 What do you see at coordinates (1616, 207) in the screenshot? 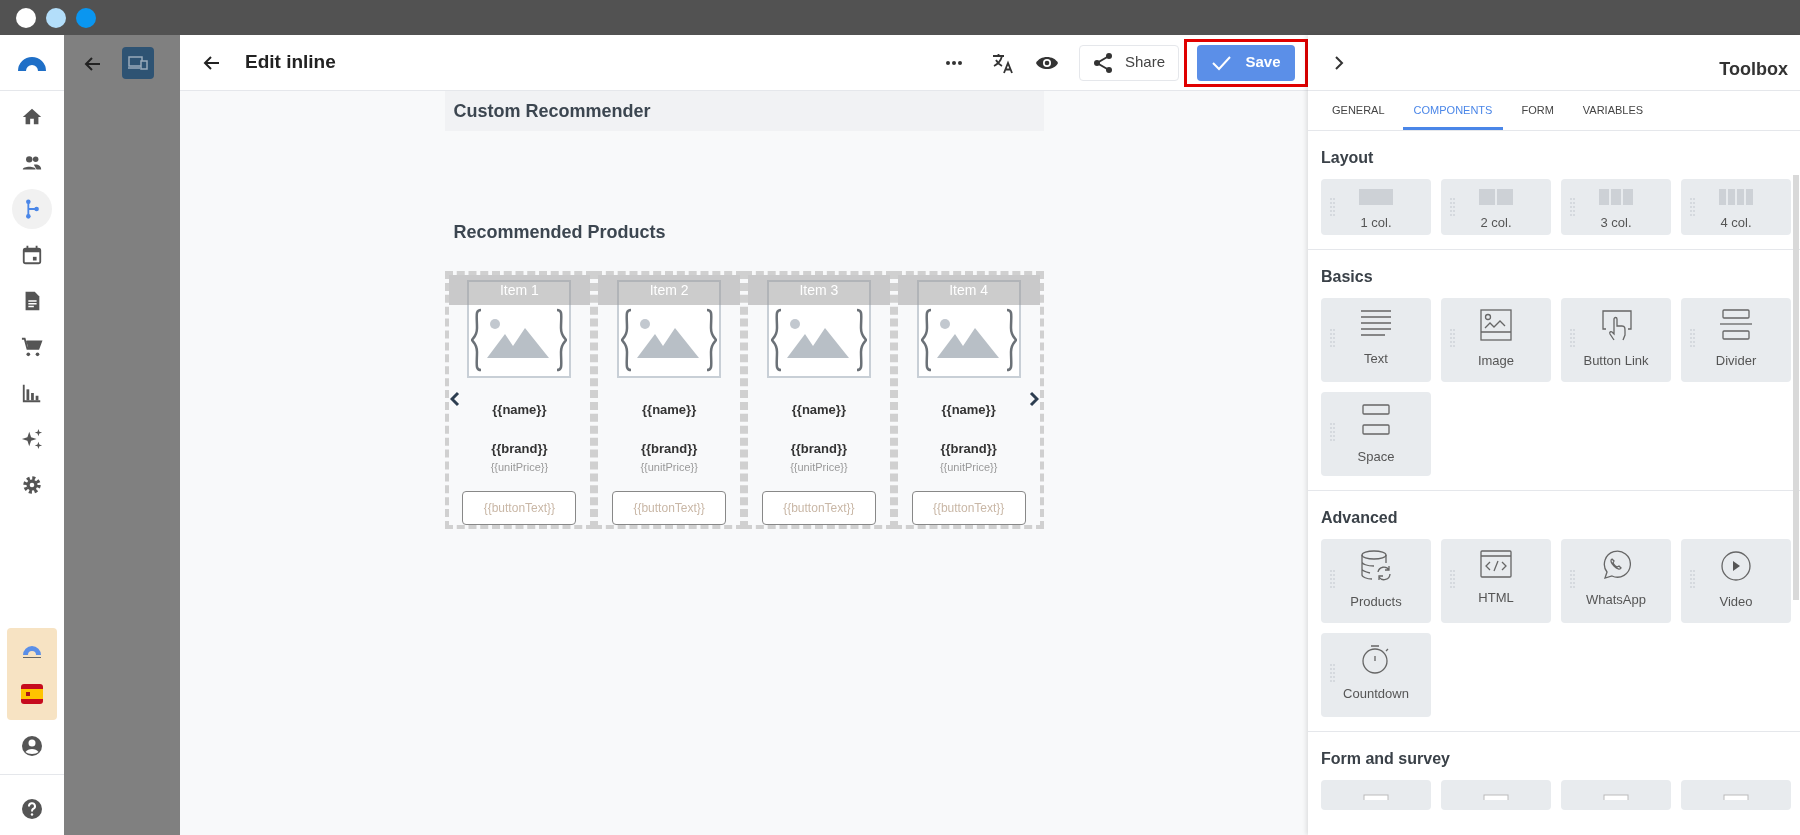
I see `component-tile: 3 col.` at bounding box center [1616, 207].